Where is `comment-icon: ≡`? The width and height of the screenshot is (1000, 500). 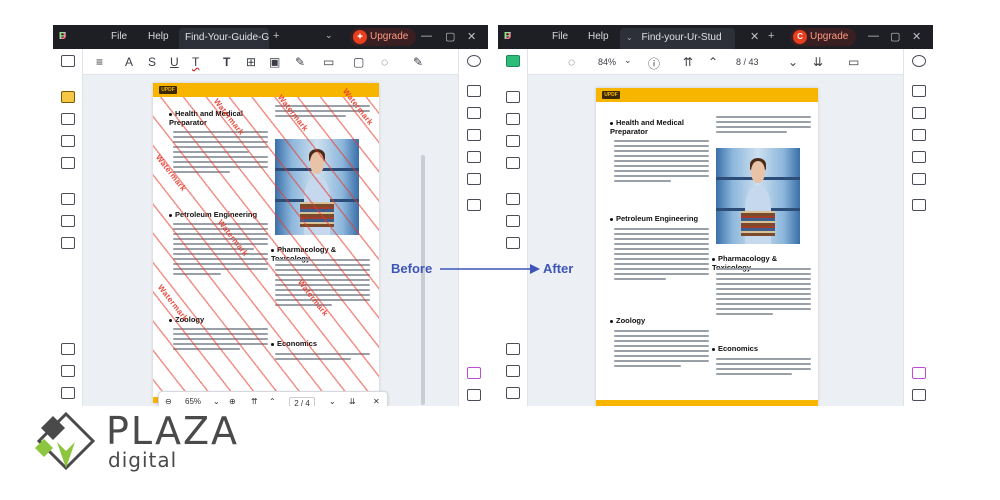
comment-icon: ≡ is located at coordinates (99, 62).